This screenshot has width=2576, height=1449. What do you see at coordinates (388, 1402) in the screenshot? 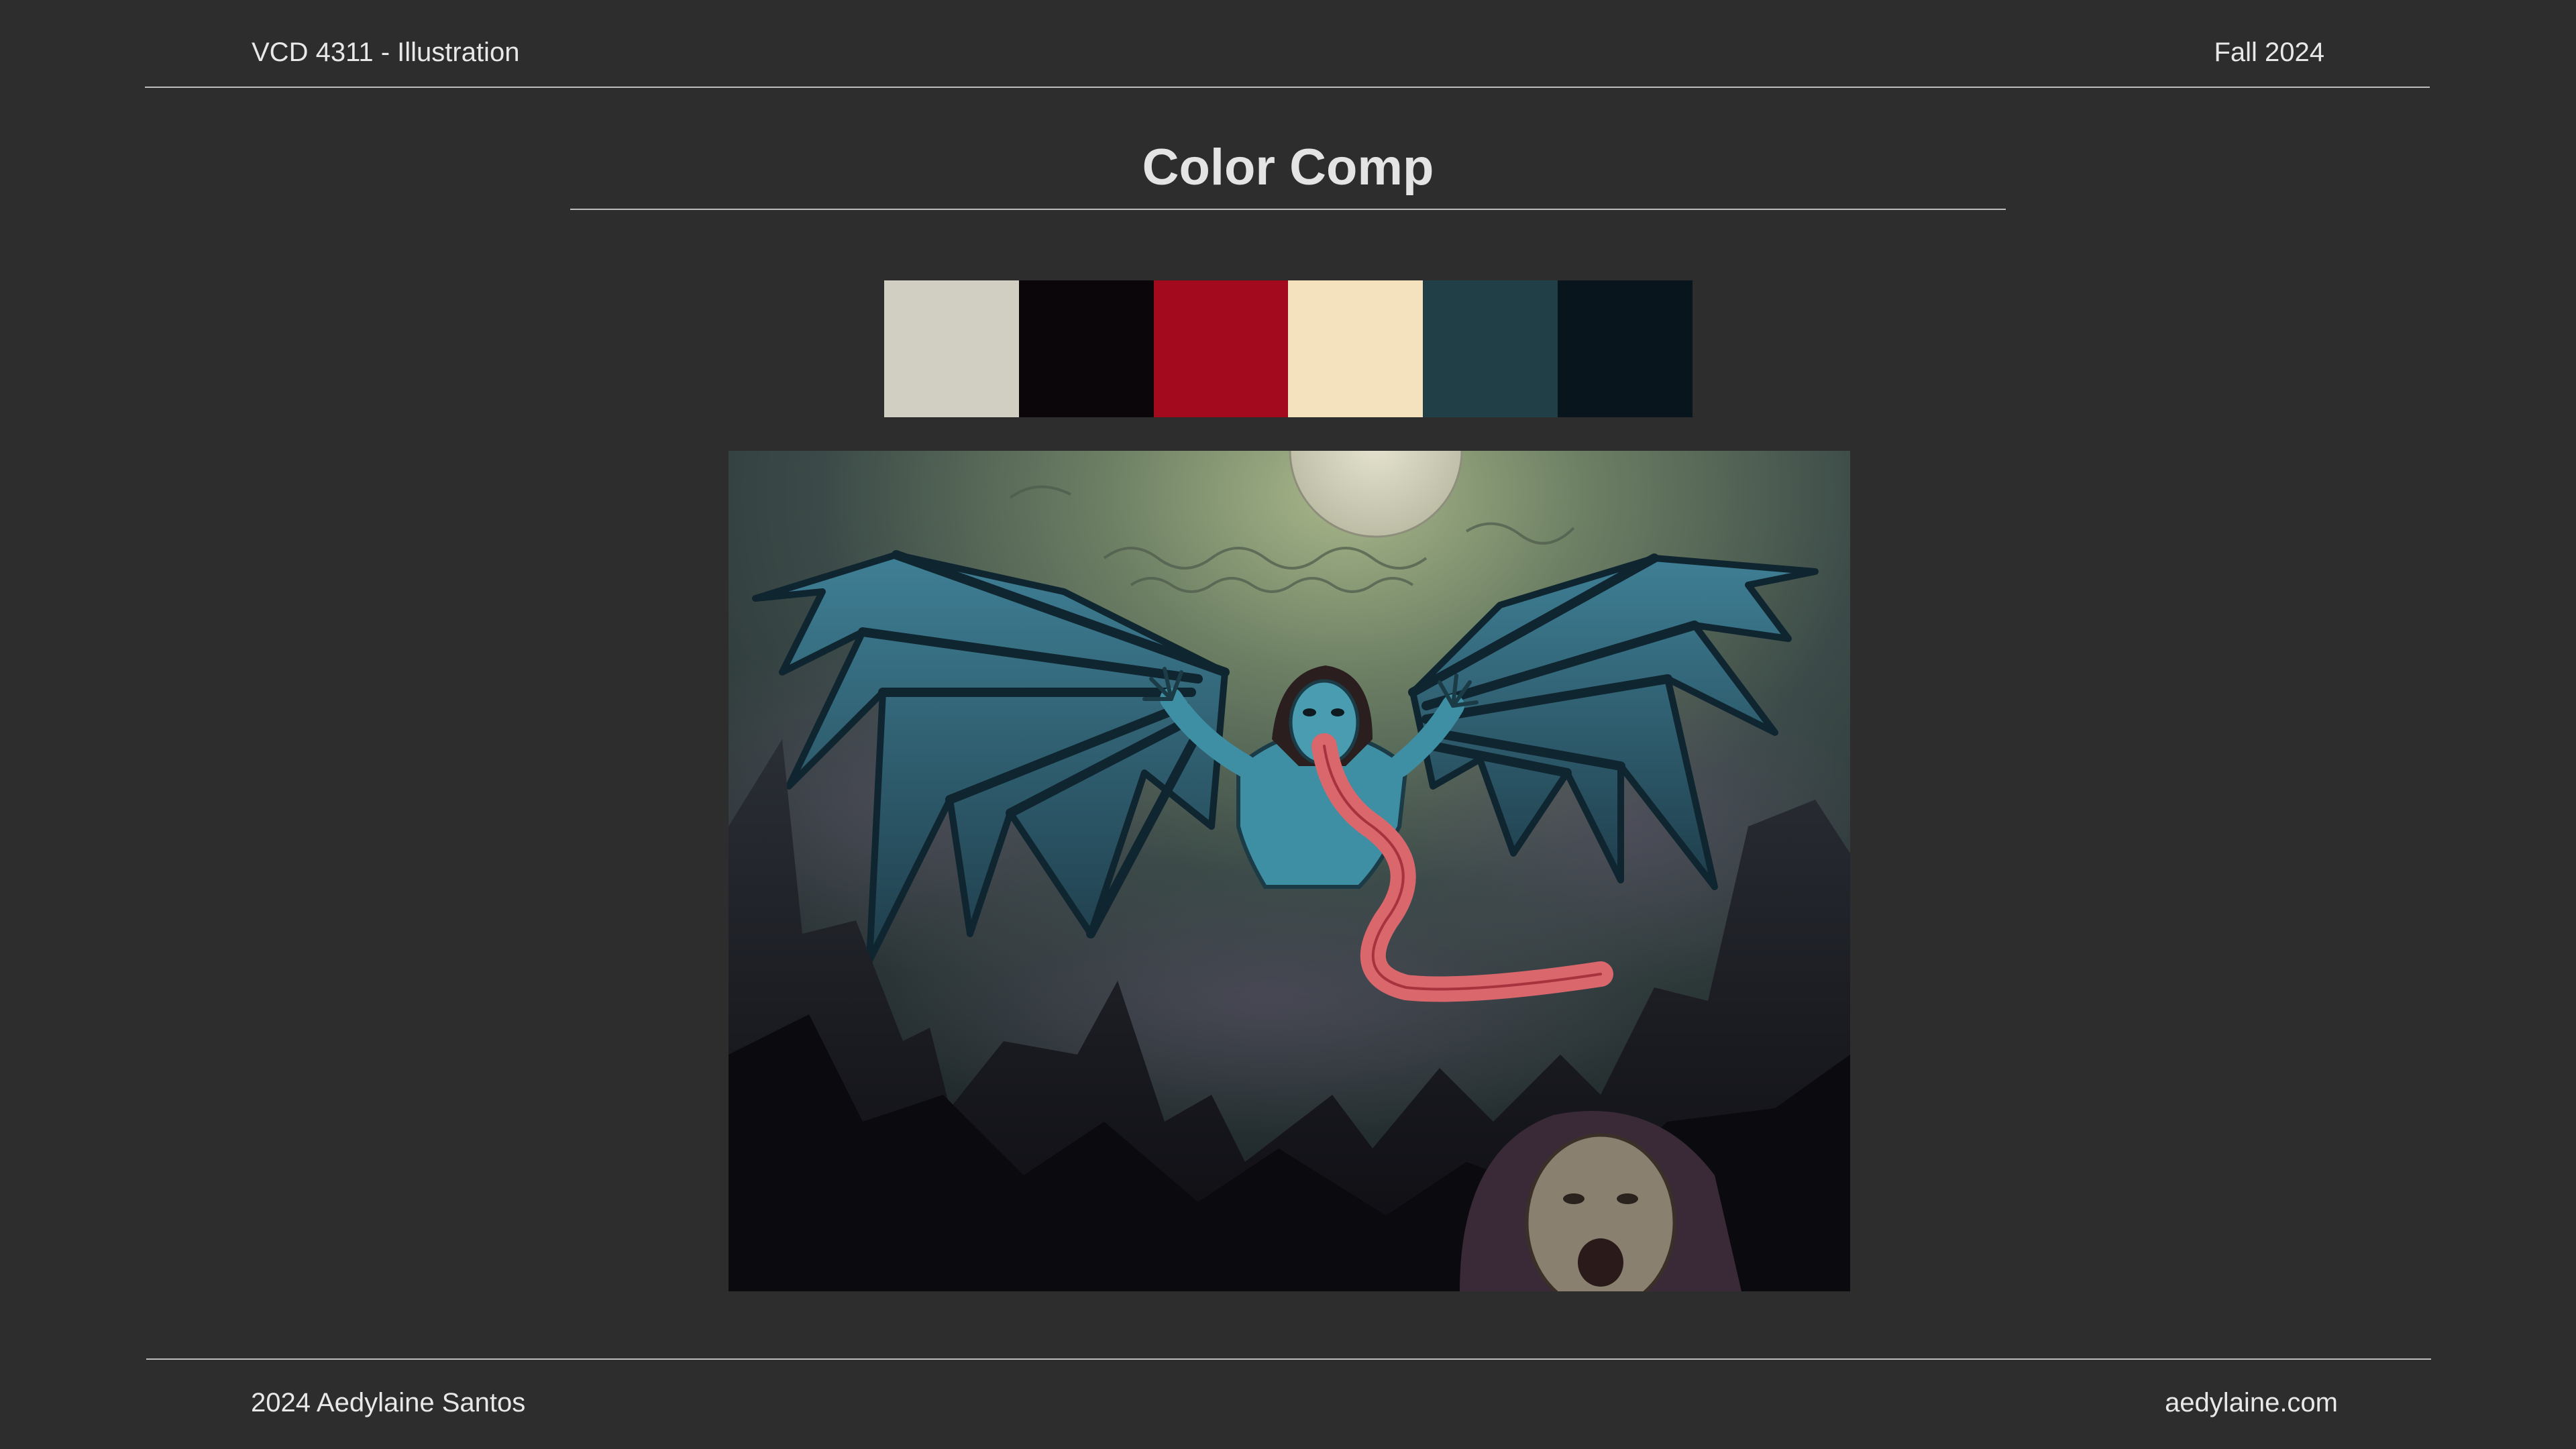
I see `copyright-label: 2024 Aedylaine Santos` at bounding box center [388, 1402].